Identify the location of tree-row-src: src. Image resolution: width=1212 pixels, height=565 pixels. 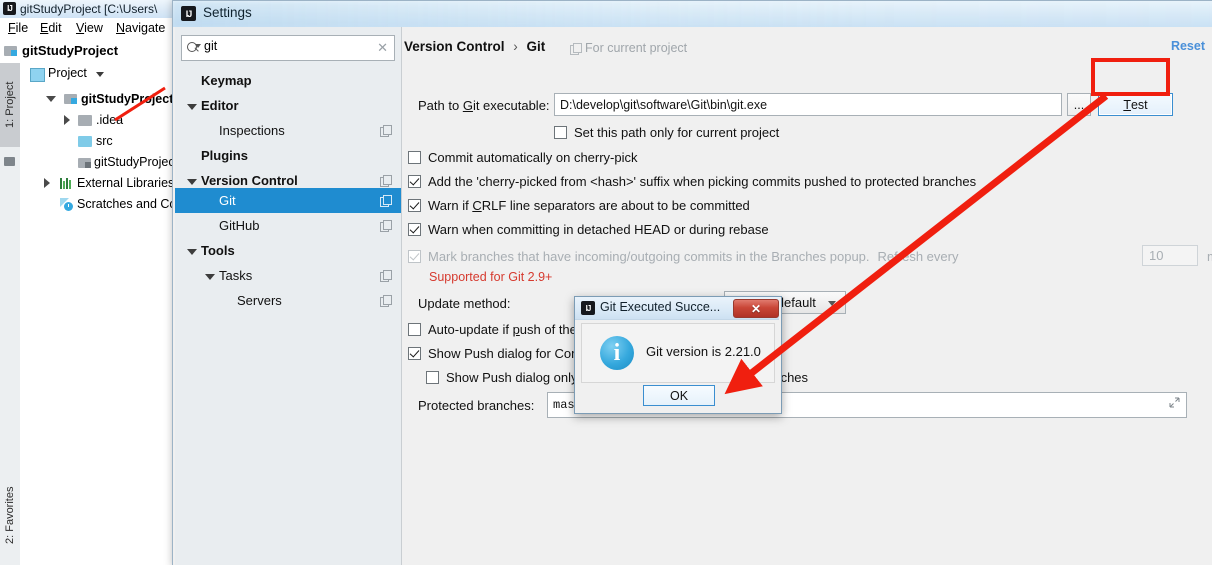
(96, 141).